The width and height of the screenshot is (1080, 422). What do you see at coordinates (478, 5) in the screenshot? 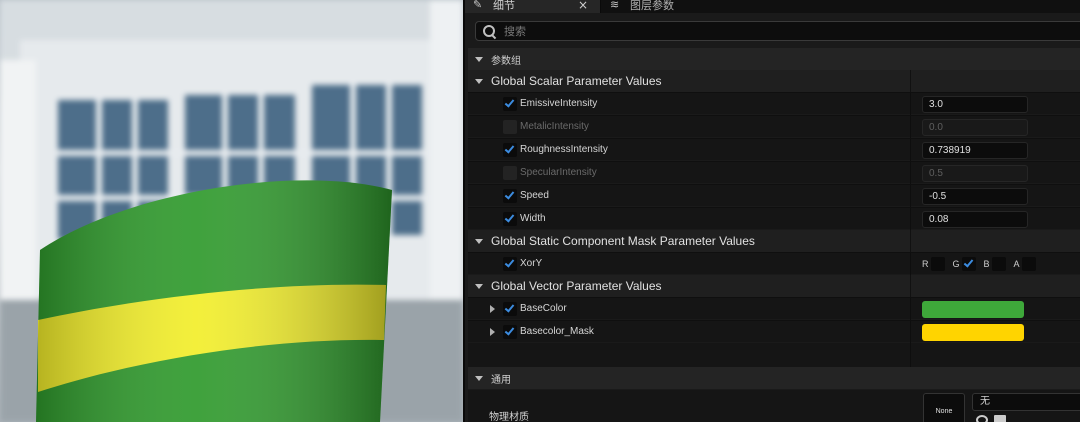
I see `pencil-icon: ✎` at bounding box center [478, 5].